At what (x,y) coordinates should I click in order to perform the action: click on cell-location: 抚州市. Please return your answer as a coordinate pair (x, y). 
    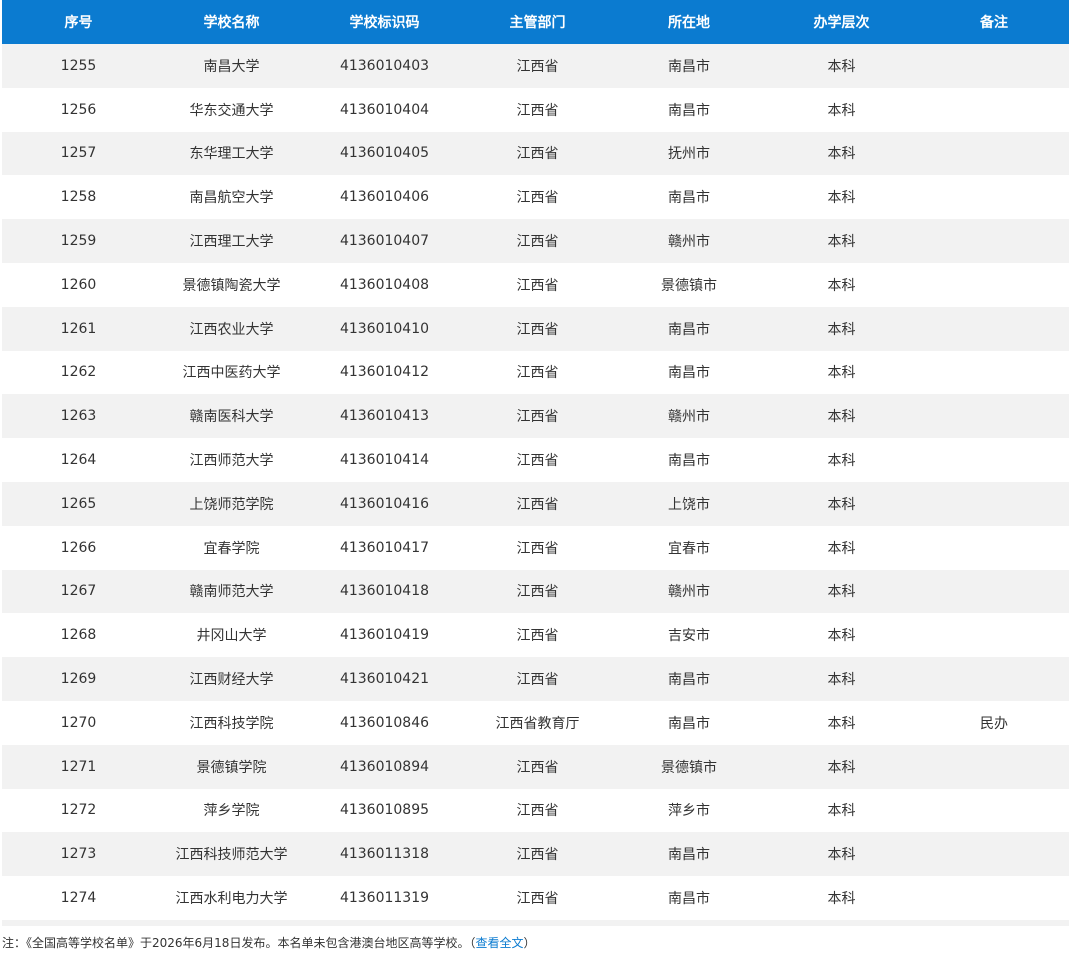
    Looking at the image, I should click on (689, 153).